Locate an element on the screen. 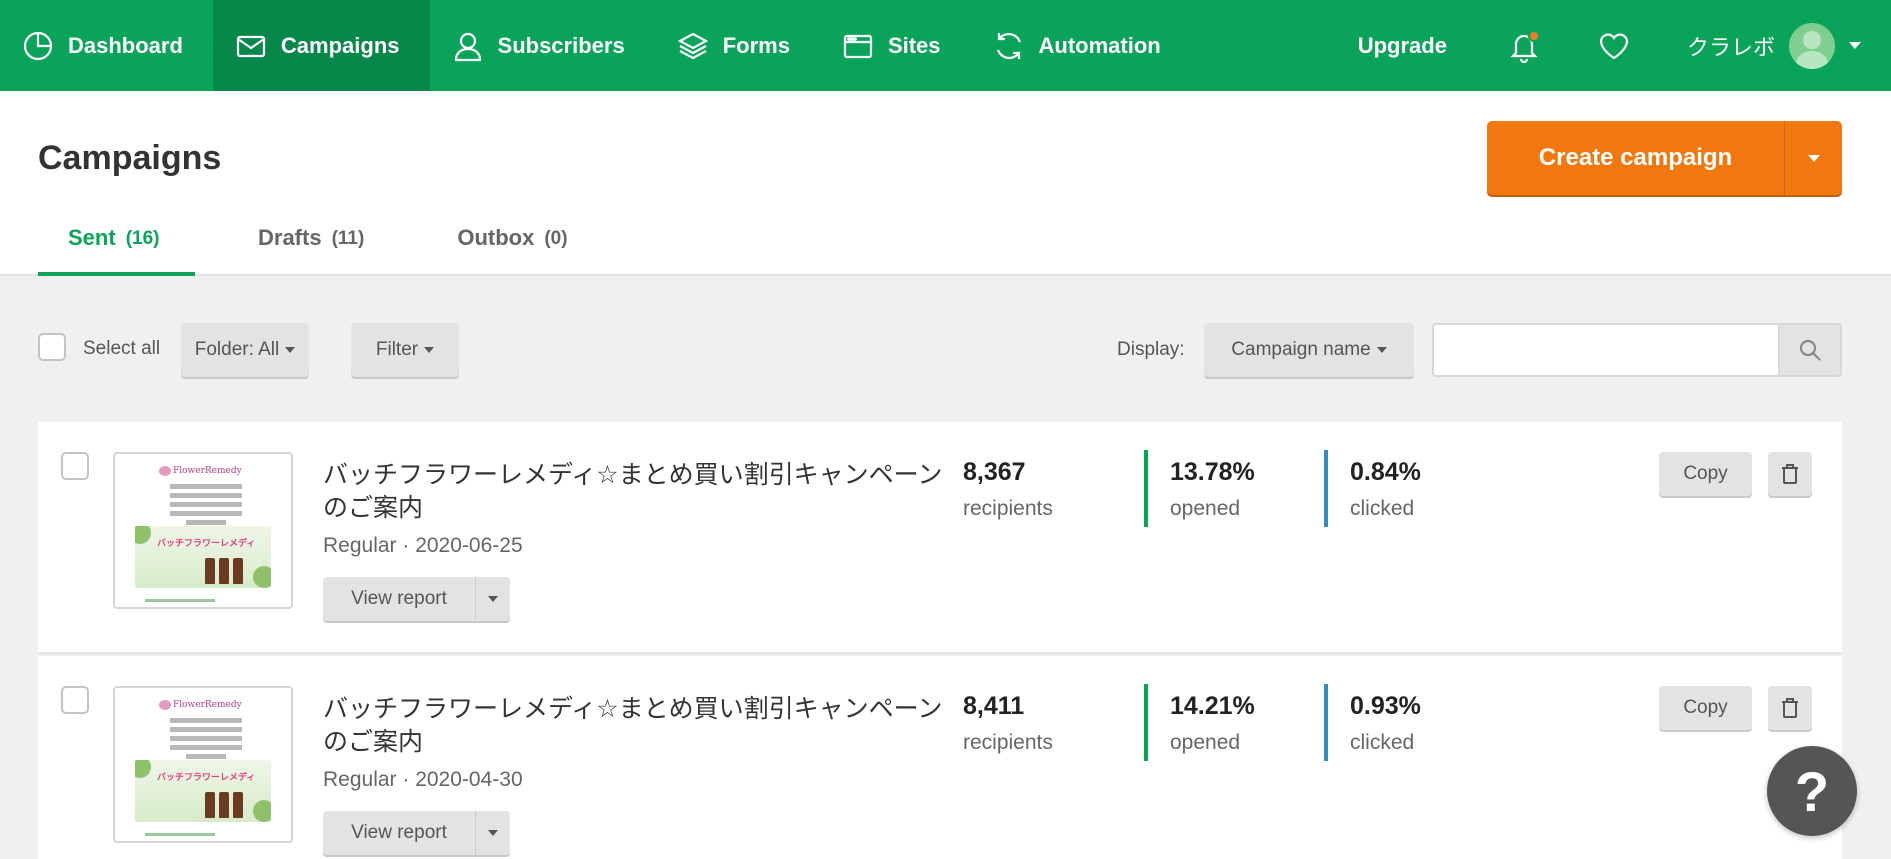 The height and width of the screenshot is (859, 1891). help-question-icon: ? is located at coordinates (1812, 791).